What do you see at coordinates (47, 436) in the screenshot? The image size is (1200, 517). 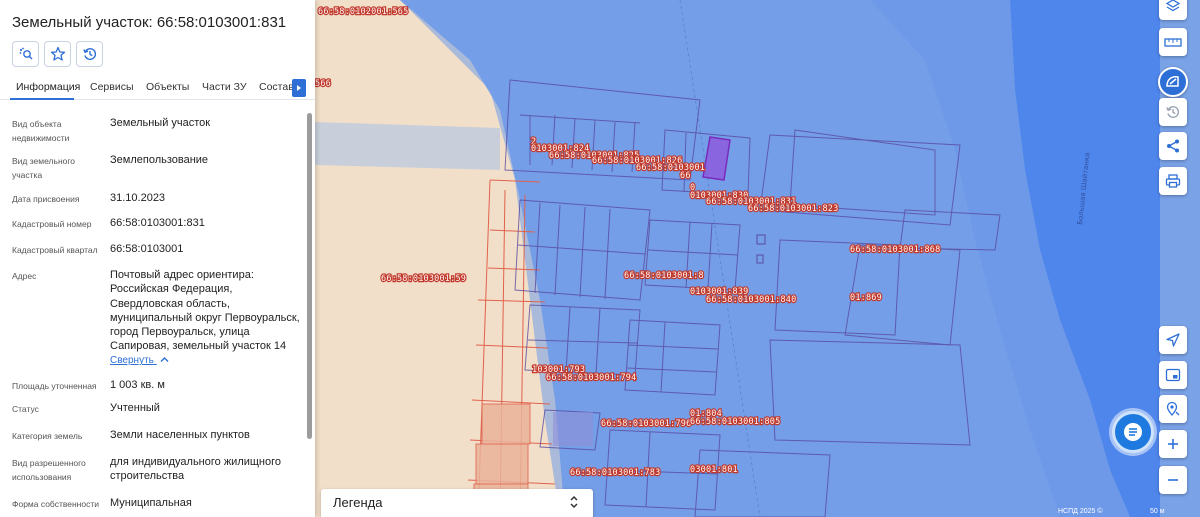 I see `row-label: Категория земель` at bounding box center [47, 436].